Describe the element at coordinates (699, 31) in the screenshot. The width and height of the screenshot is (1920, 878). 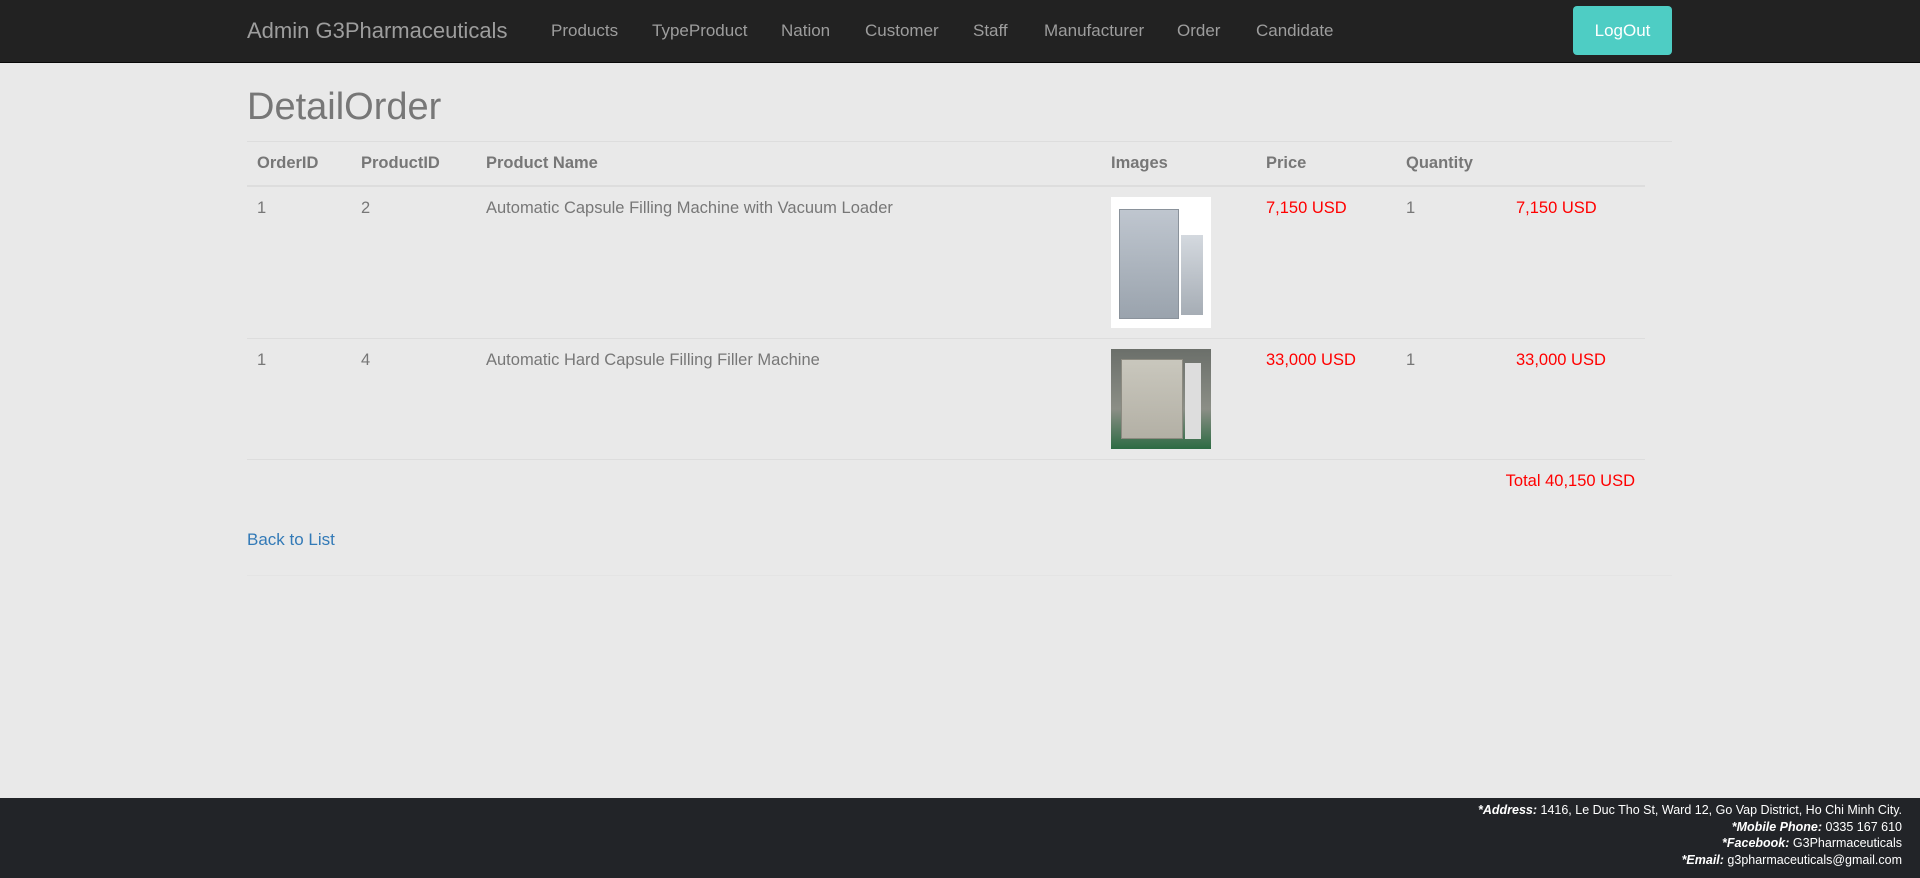
I see `nav-typeproduct: TypeProduct` at that location.